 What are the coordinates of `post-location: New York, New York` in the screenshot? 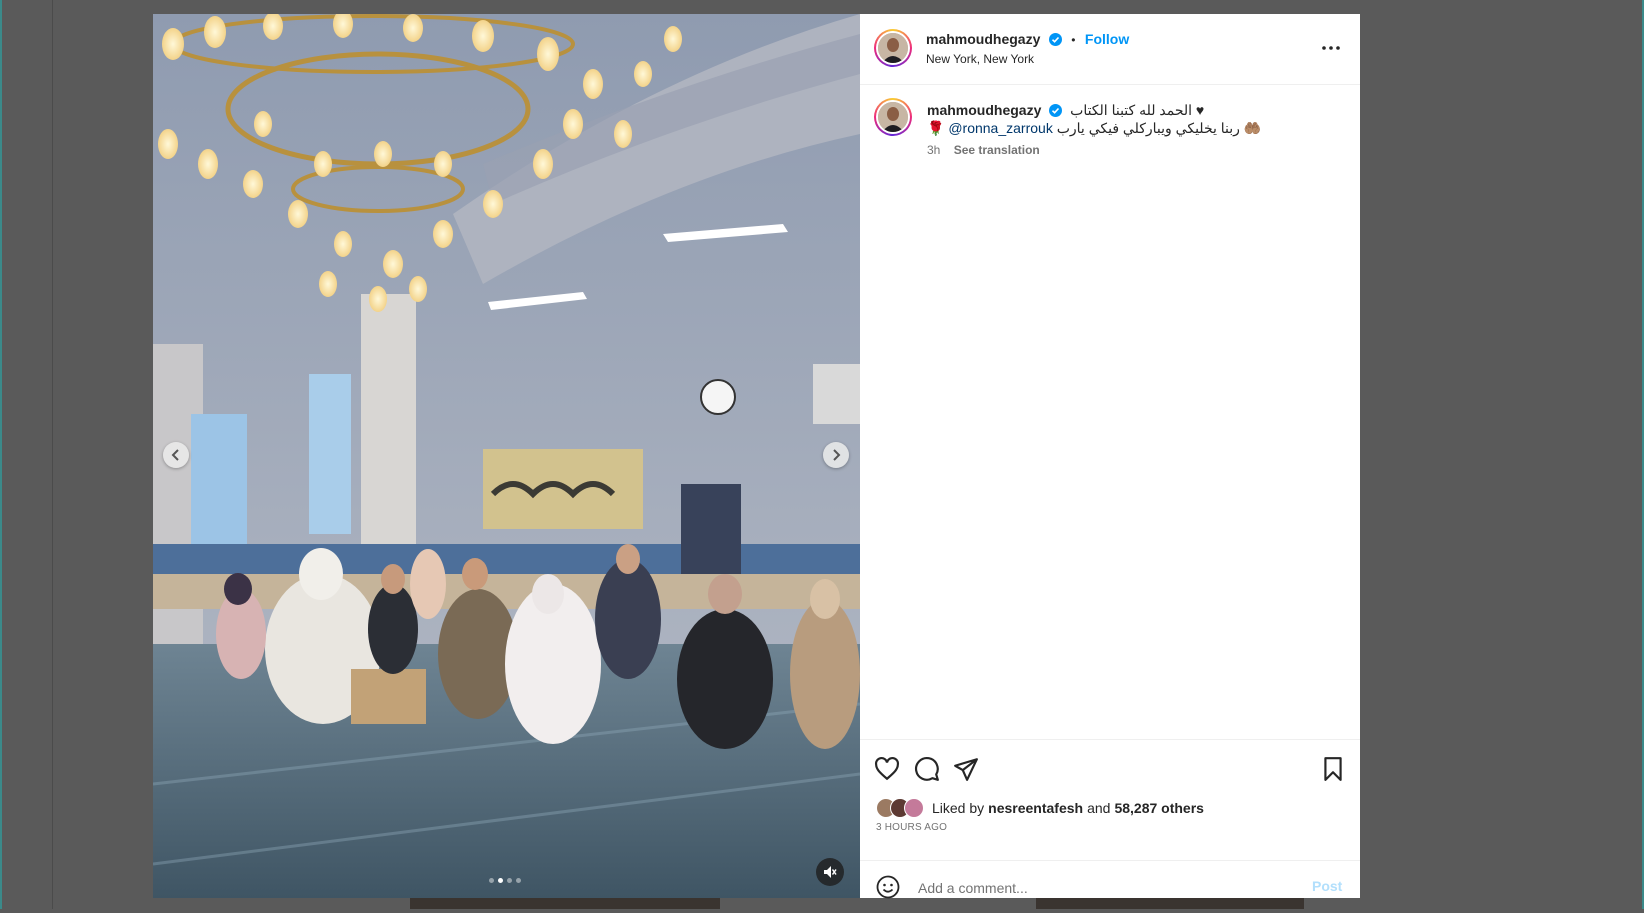 It's located at (980, 59).